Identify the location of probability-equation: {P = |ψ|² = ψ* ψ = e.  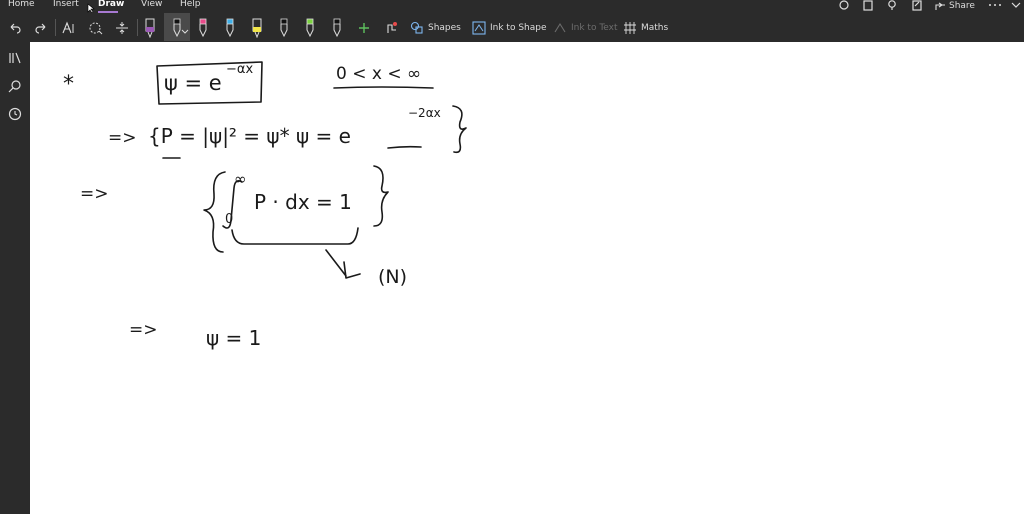
(249, 136).